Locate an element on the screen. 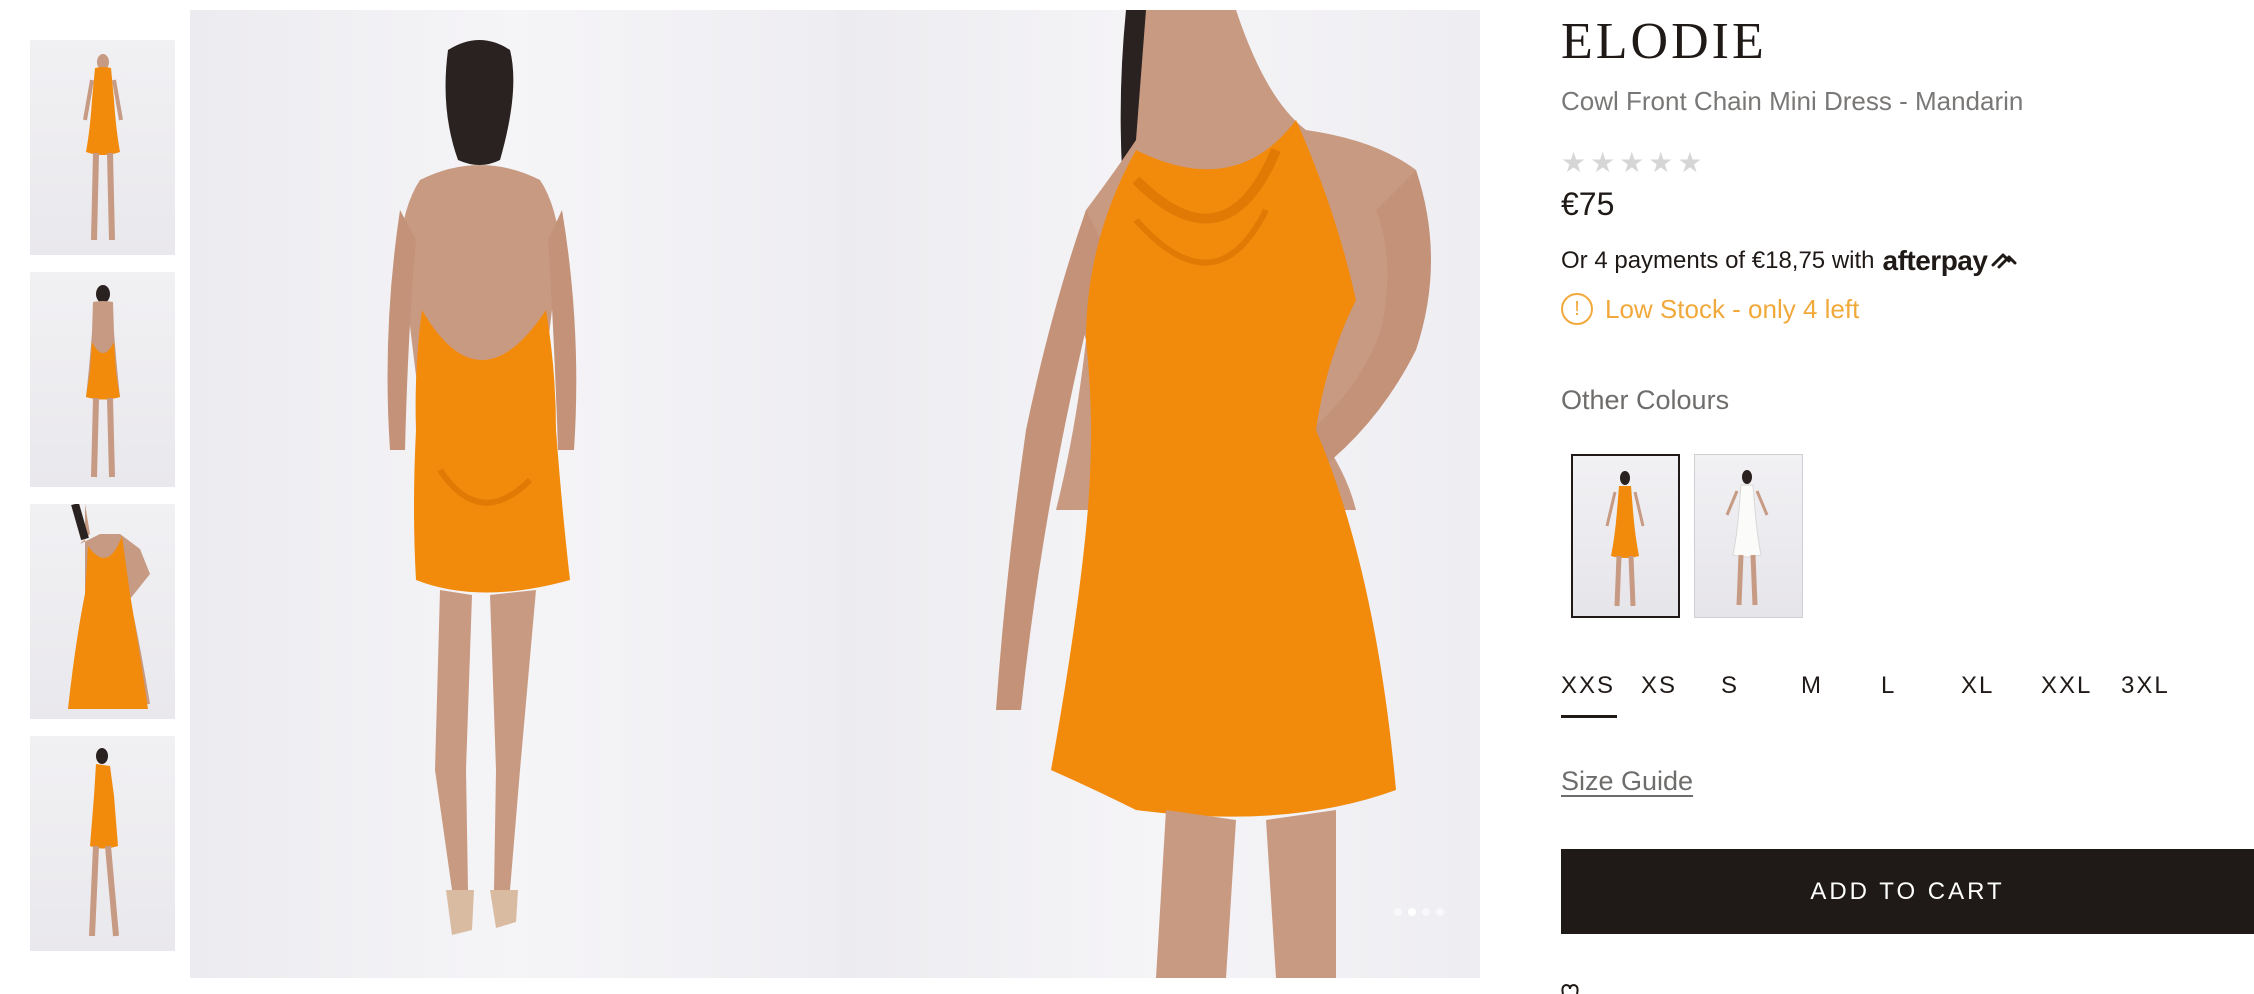 Image resolution: width=2254 pixels, height=994 pixels. product-price: €75 is located at coordinates (1588, 204).